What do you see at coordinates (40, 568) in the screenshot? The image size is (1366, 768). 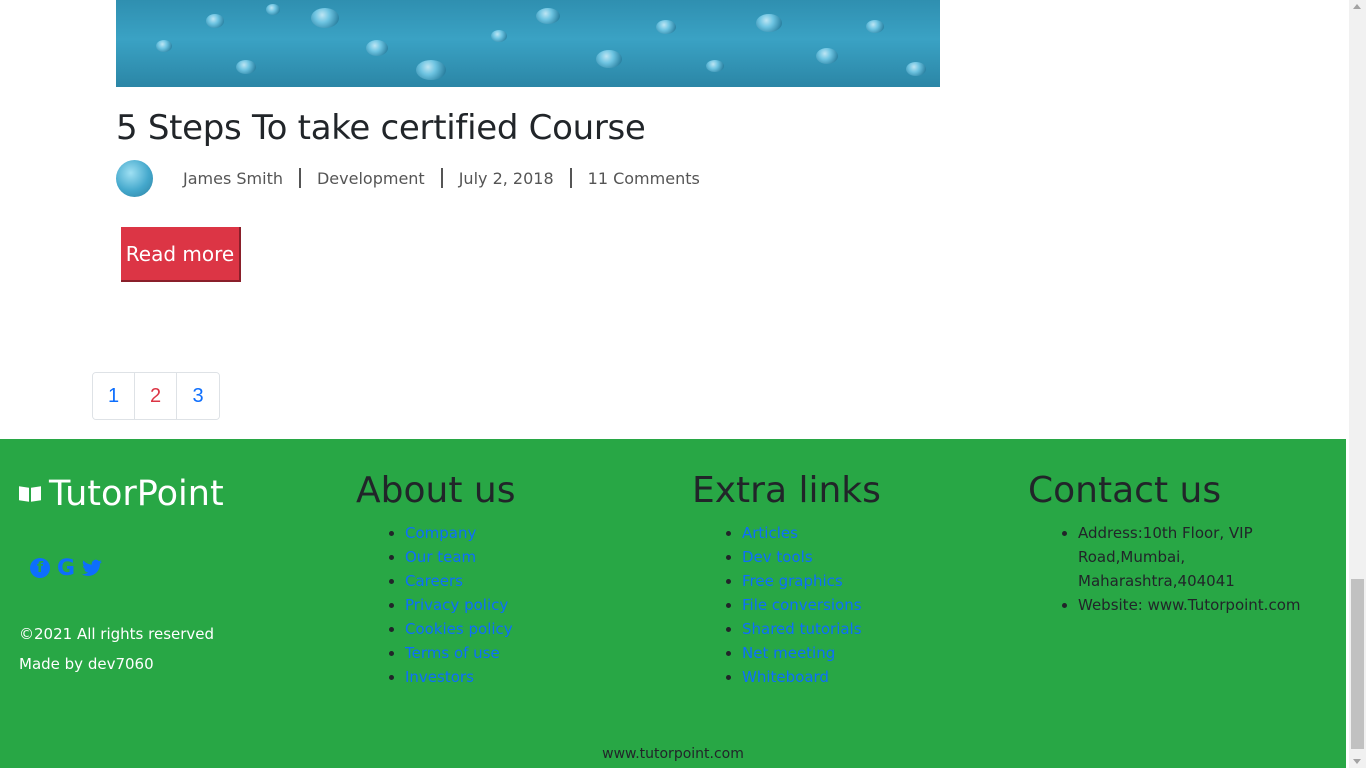 I see `facebook-icon: f` at bounding box center [40, 568].